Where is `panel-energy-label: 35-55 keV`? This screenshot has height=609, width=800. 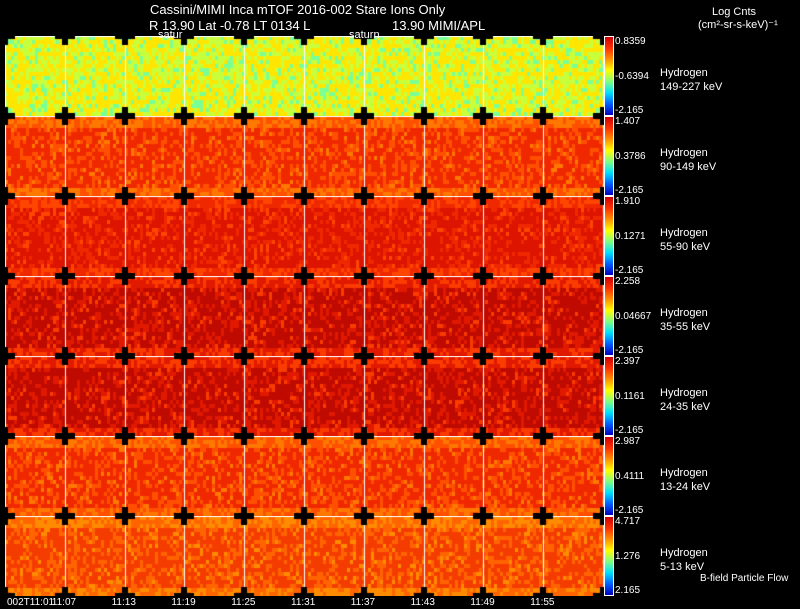 panel-energy-label: 35-55 keV is located at coordinates (685, 327).